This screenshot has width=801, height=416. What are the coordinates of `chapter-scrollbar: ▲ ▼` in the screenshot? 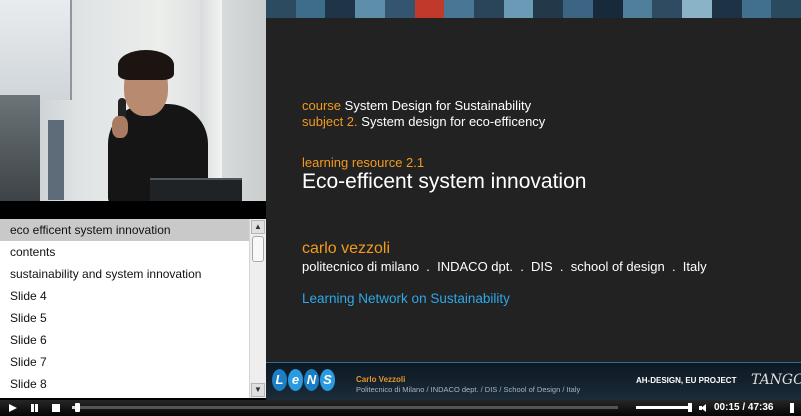 It's located at (257, 308).